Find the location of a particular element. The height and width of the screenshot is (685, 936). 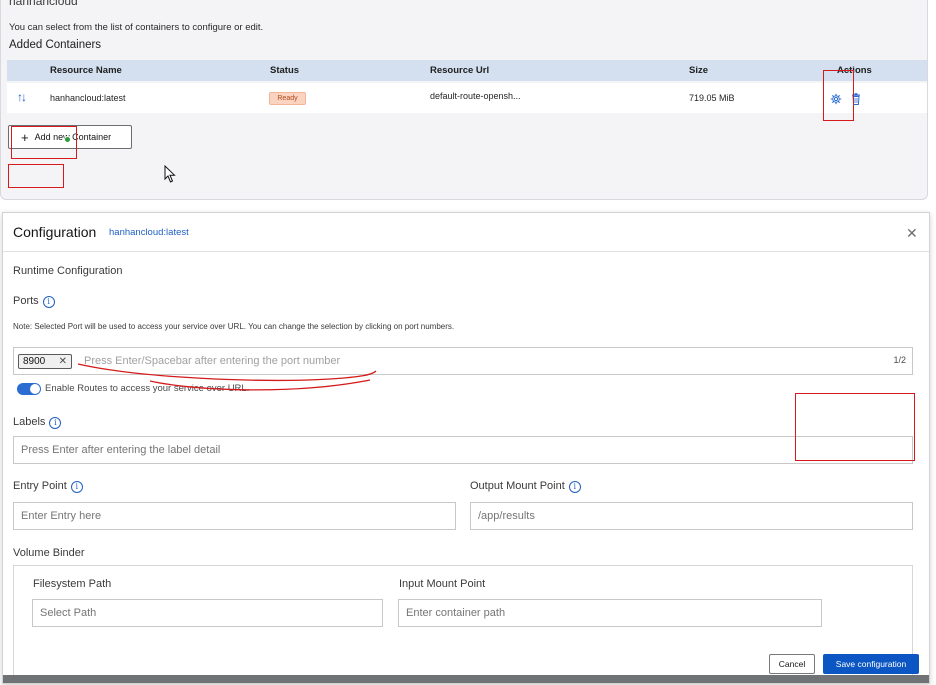

annotation-underline is located at coordinates (227, 377).